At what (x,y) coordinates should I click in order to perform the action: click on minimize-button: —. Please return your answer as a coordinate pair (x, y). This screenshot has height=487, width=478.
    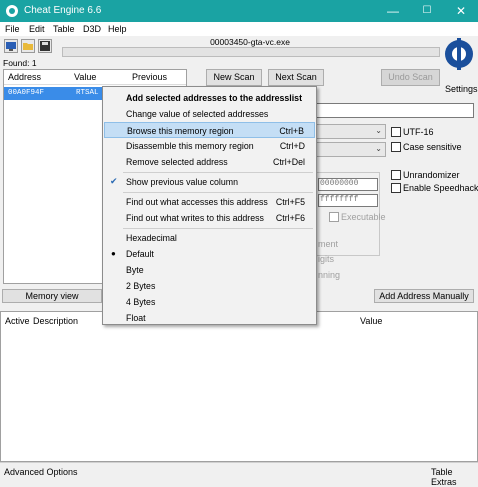
    Looking at the image, I should click on (393, 11).